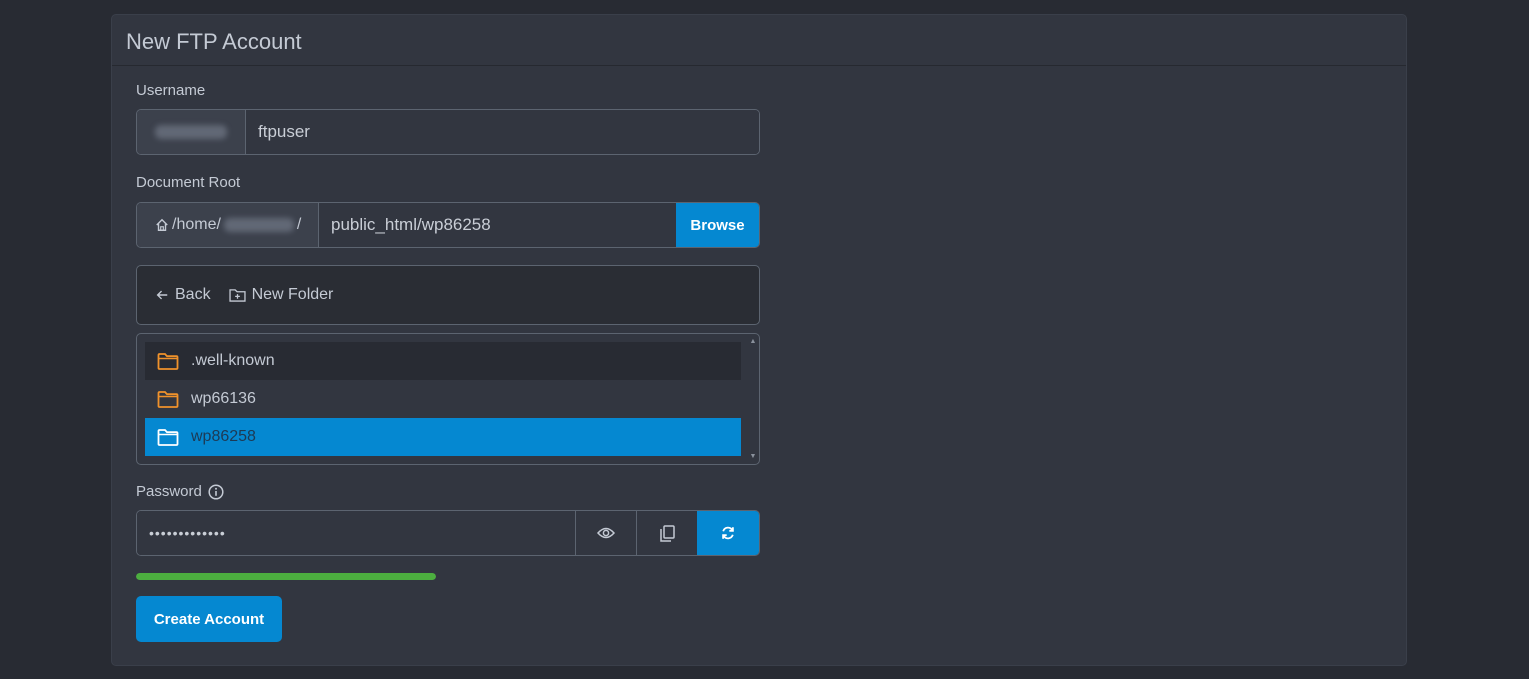 The image size is (1529, 679). Describe the element at coordinates (292, 294) in the screenshot. I see `new-folder-label: New Folder` at that location.